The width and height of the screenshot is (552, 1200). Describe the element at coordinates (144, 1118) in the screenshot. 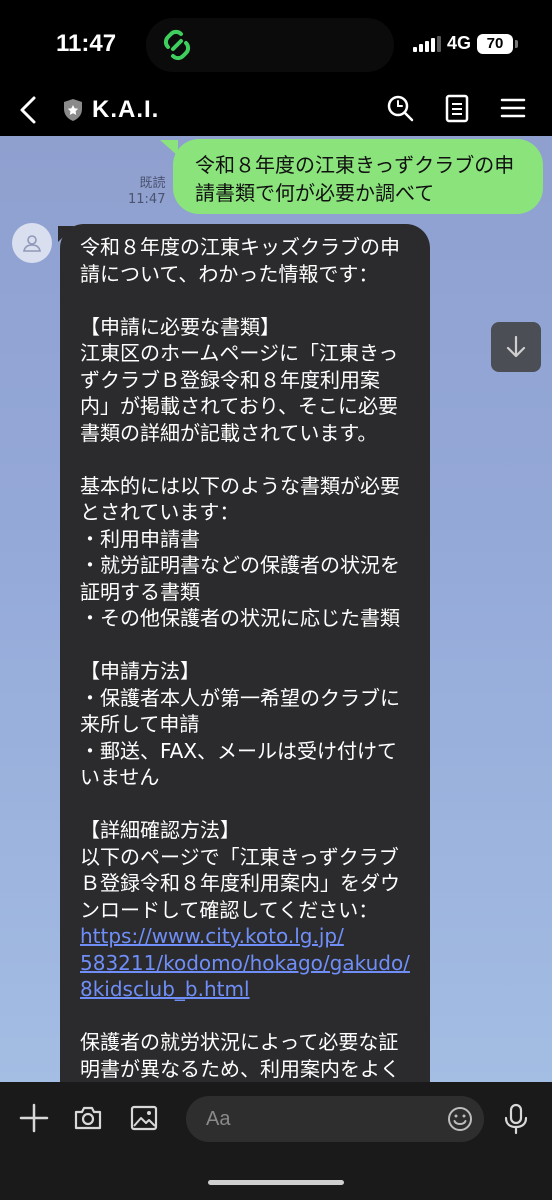

I see `image-icon` at that location.